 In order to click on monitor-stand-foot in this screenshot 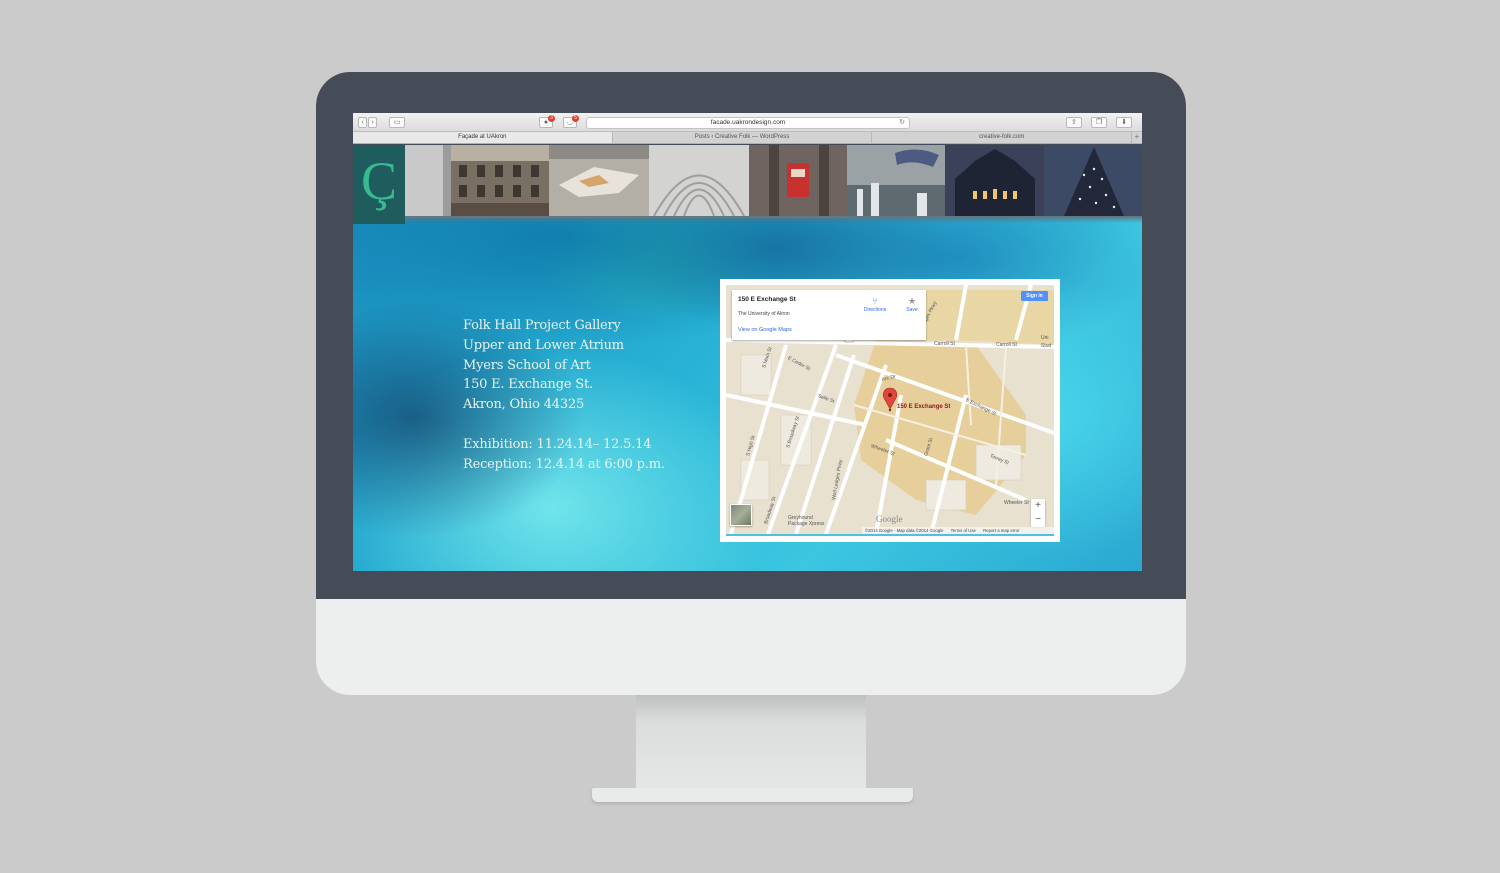, I will do `click(752, 795)`.